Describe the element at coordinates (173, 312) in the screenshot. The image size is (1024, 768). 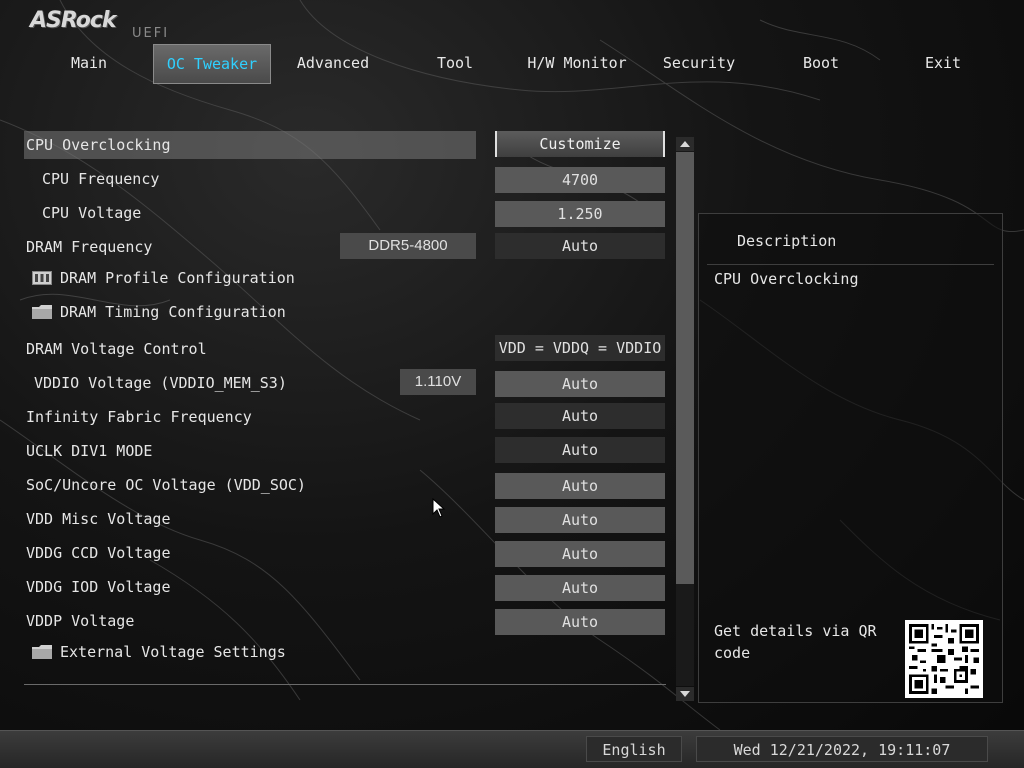
I see `setting-label: DRAM Timing Configuration` at that location.